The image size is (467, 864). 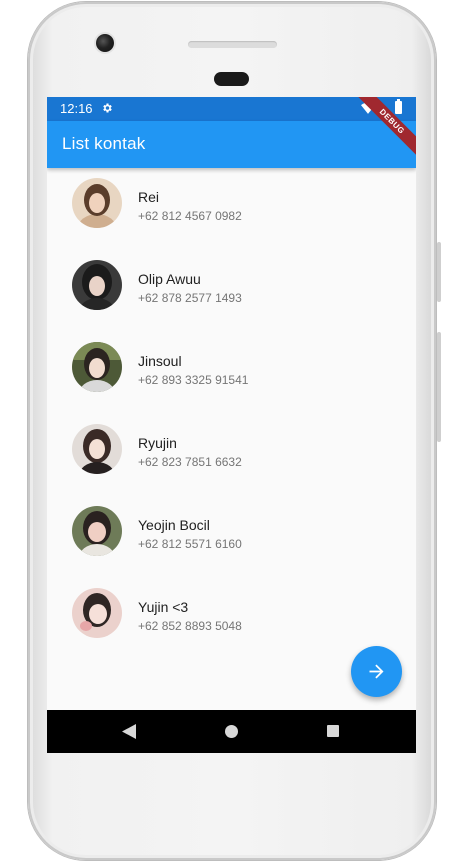 I want to click on back-icon, so click(x=129, y=731).